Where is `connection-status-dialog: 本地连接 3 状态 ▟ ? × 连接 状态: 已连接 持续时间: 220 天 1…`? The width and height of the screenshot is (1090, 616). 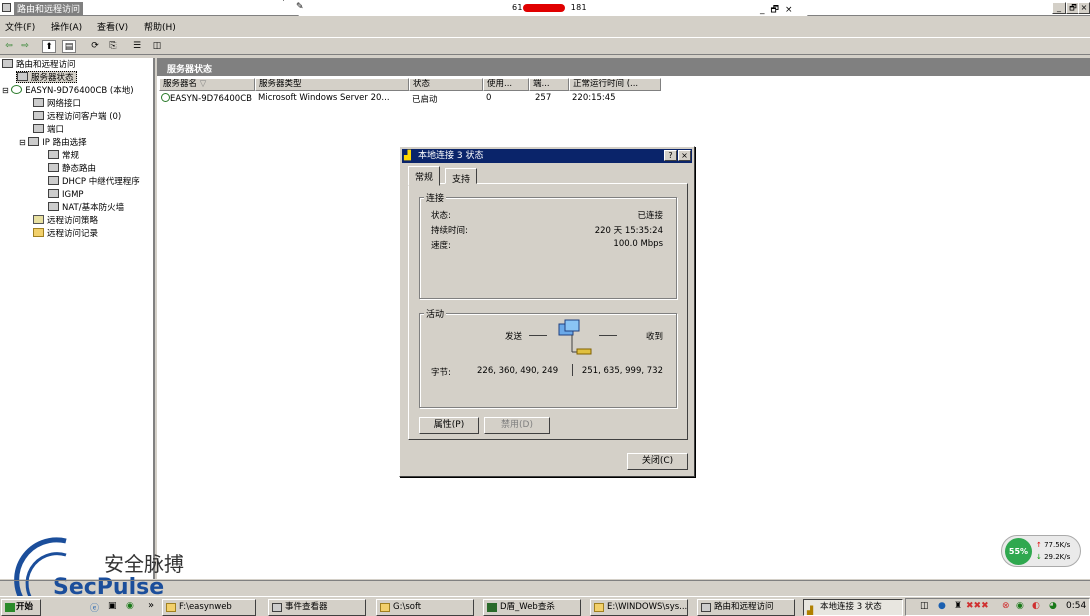 connection-status-dialog: 本地连接 3 状态 ▟ ? × 连接 状态: 已连接 持续时间: 220 天 1… is located at coordinates (547, 311).